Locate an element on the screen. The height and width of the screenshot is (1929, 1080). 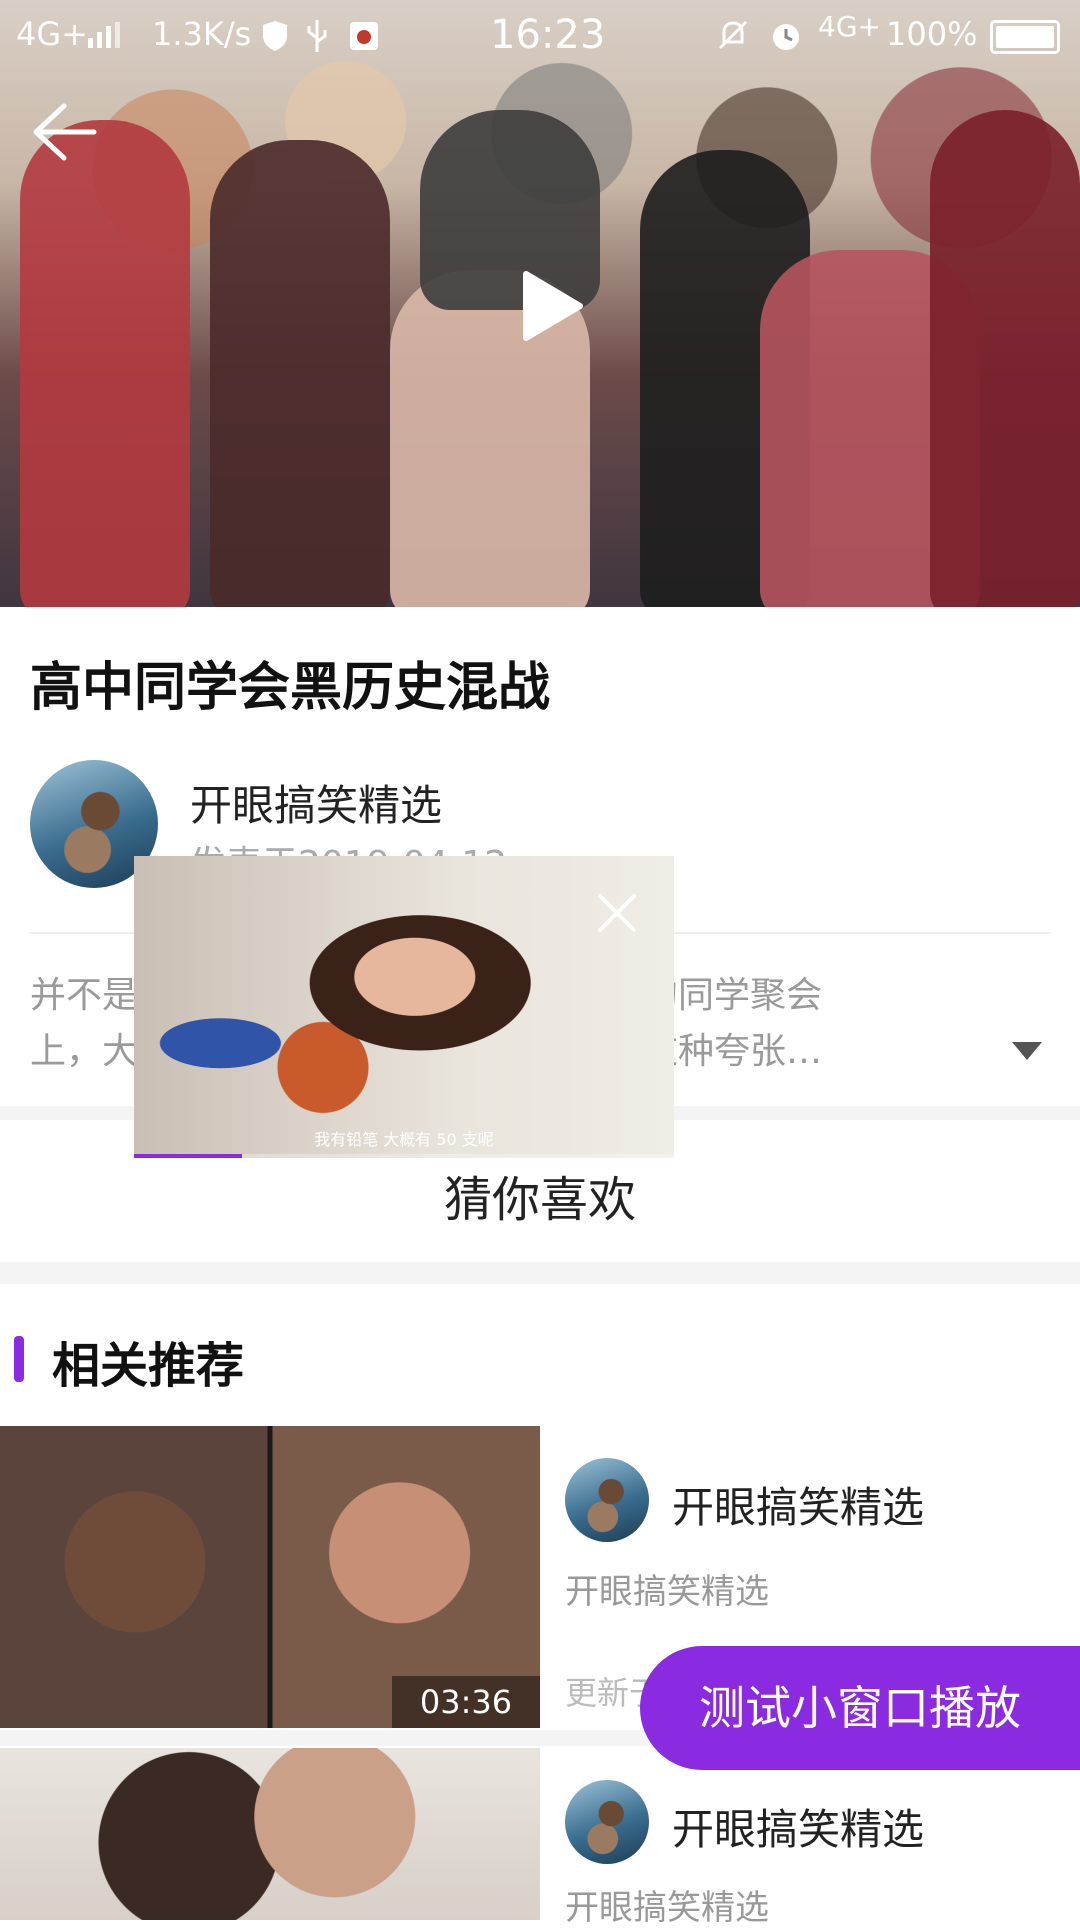
battery-level: 100% is located at coordinates (932, 34).